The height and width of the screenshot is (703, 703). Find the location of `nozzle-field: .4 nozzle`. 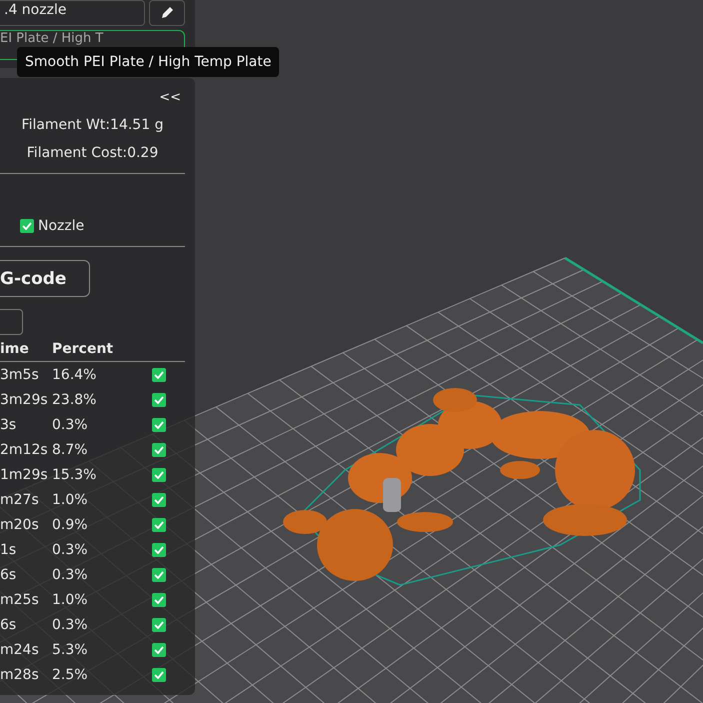

nozzle-field: .4 nozzle is located at coordinates (72, 13).